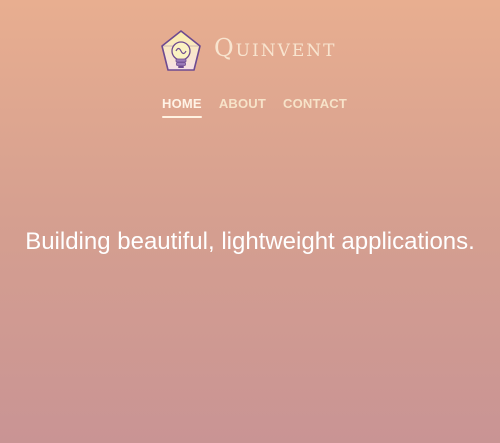  Describe the element at coordinates (182, 107) in the screenshot. I see `nav-home-link: HOME` at that location.